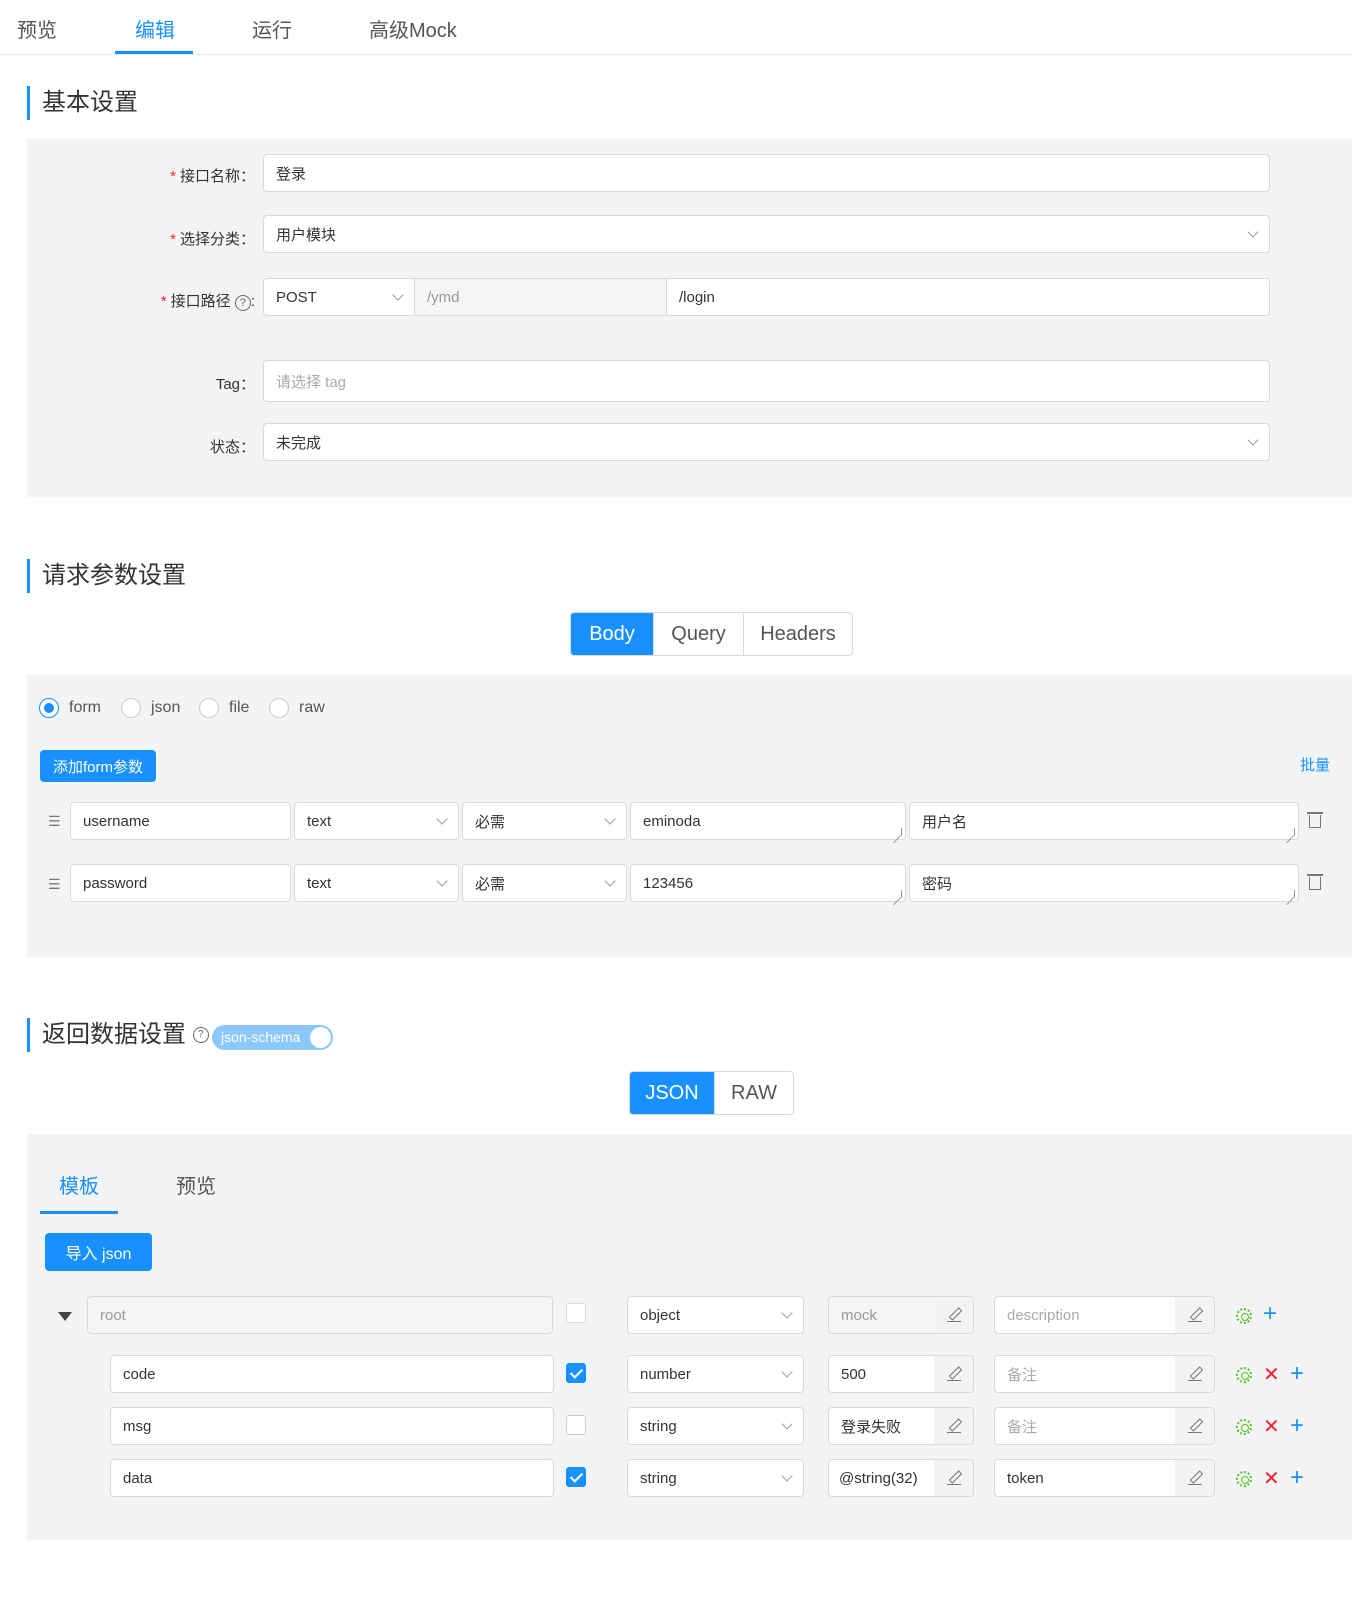 The image size is (1352, 1602). What do you see at coordinates (332, 1478) in the screenshot?
I see `field-name-input: data` at bounding box center [332, 1478].